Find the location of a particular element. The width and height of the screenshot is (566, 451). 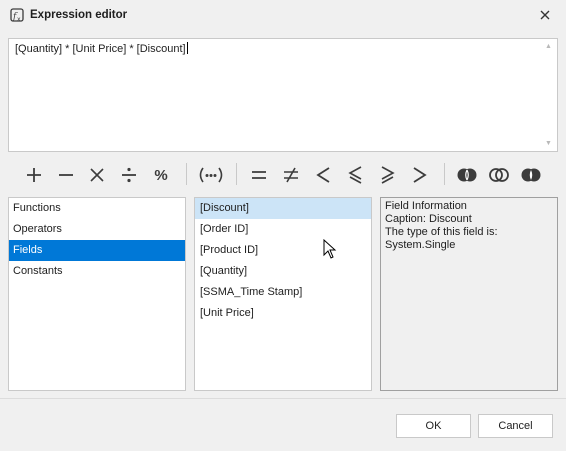

list-item: [Unit Price] is located at coordinates (283, 313).